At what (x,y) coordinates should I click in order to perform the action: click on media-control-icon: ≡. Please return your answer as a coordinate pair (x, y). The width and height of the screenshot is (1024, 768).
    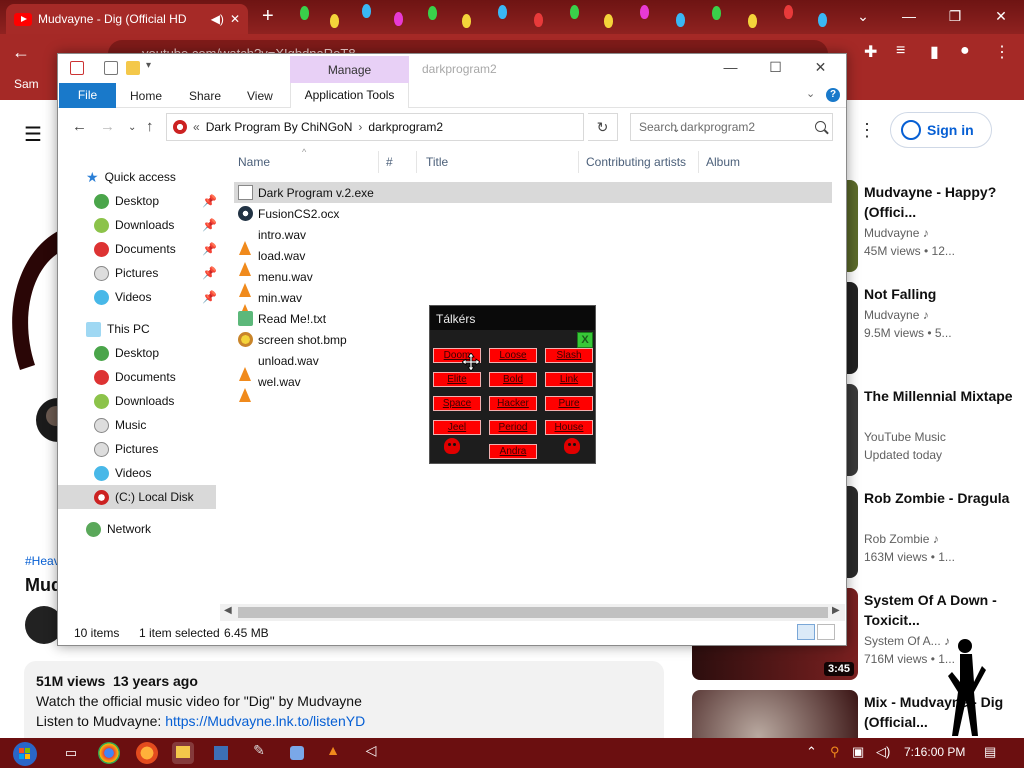
    Looking at the image, I should click on (900, 51).